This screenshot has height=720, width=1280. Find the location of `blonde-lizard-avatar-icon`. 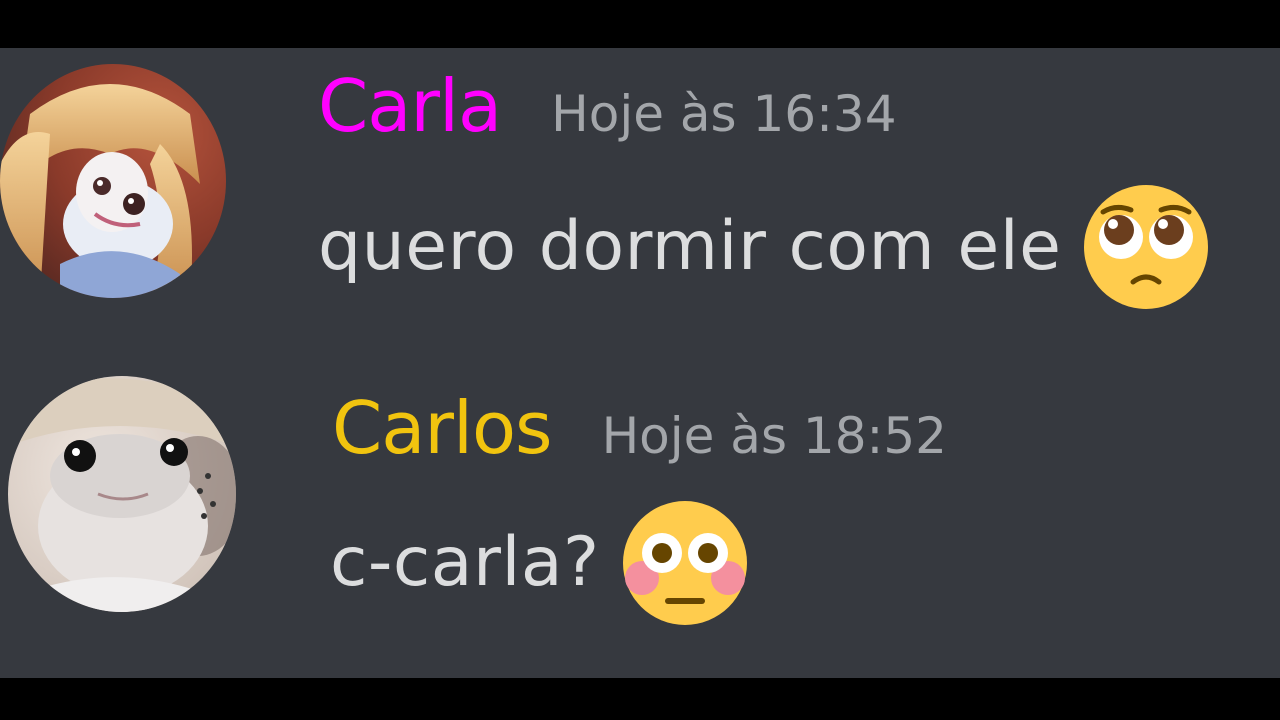

blonde-lizard-avatar-icon is located at coordinates (113, 181).